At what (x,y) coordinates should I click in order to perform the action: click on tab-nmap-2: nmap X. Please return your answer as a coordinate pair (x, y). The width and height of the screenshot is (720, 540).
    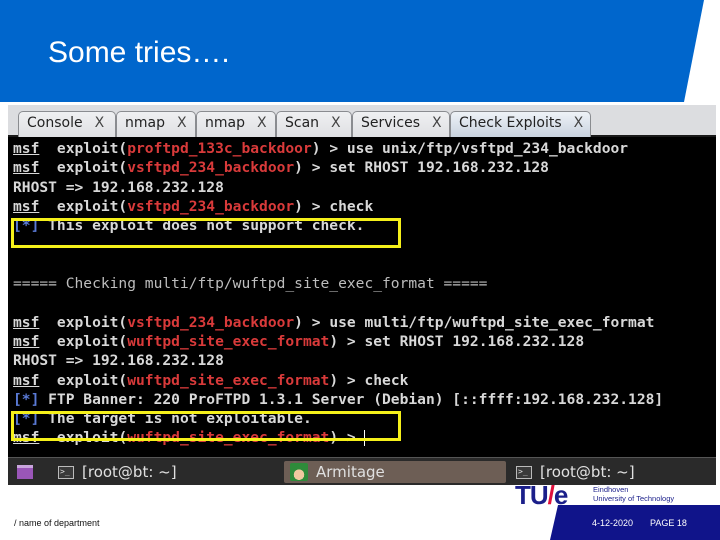
    Looking at the image, I should click on (236, 124).